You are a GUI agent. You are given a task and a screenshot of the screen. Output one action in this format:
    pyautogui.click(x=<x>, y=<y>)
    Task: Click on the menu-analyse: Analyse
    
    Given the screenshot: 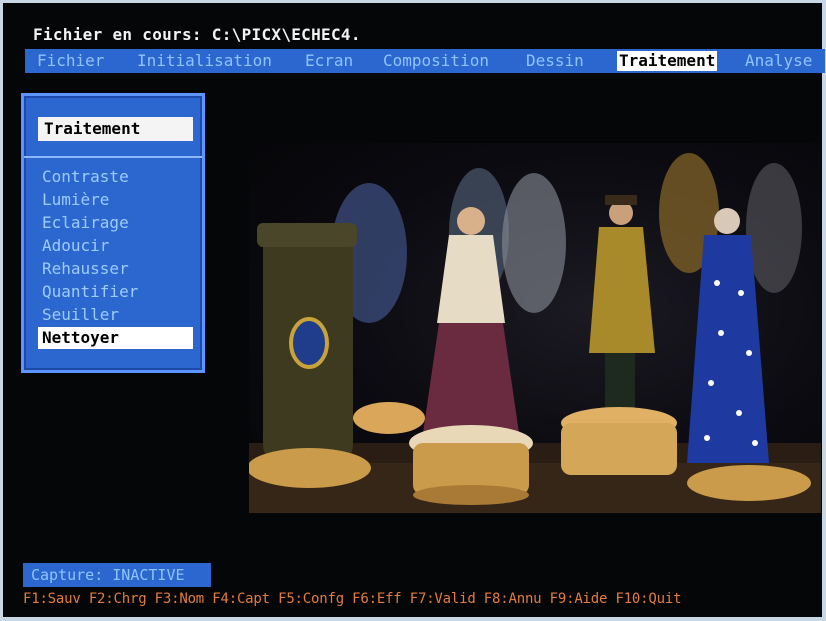 What is the action you would take?
    pyautogui.click(x=778, y=61)
    